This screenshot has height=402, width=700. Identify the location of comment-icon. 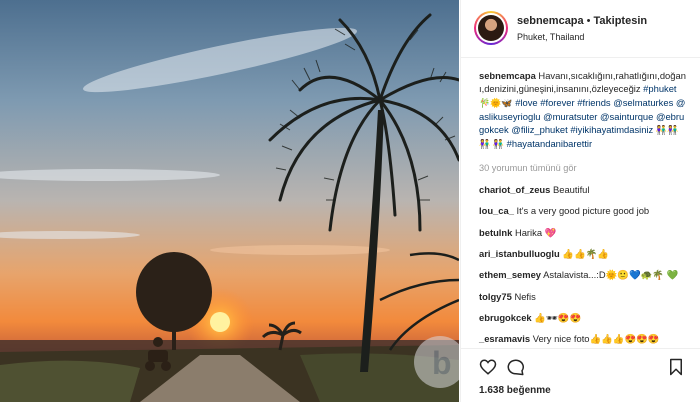
(516, 367).